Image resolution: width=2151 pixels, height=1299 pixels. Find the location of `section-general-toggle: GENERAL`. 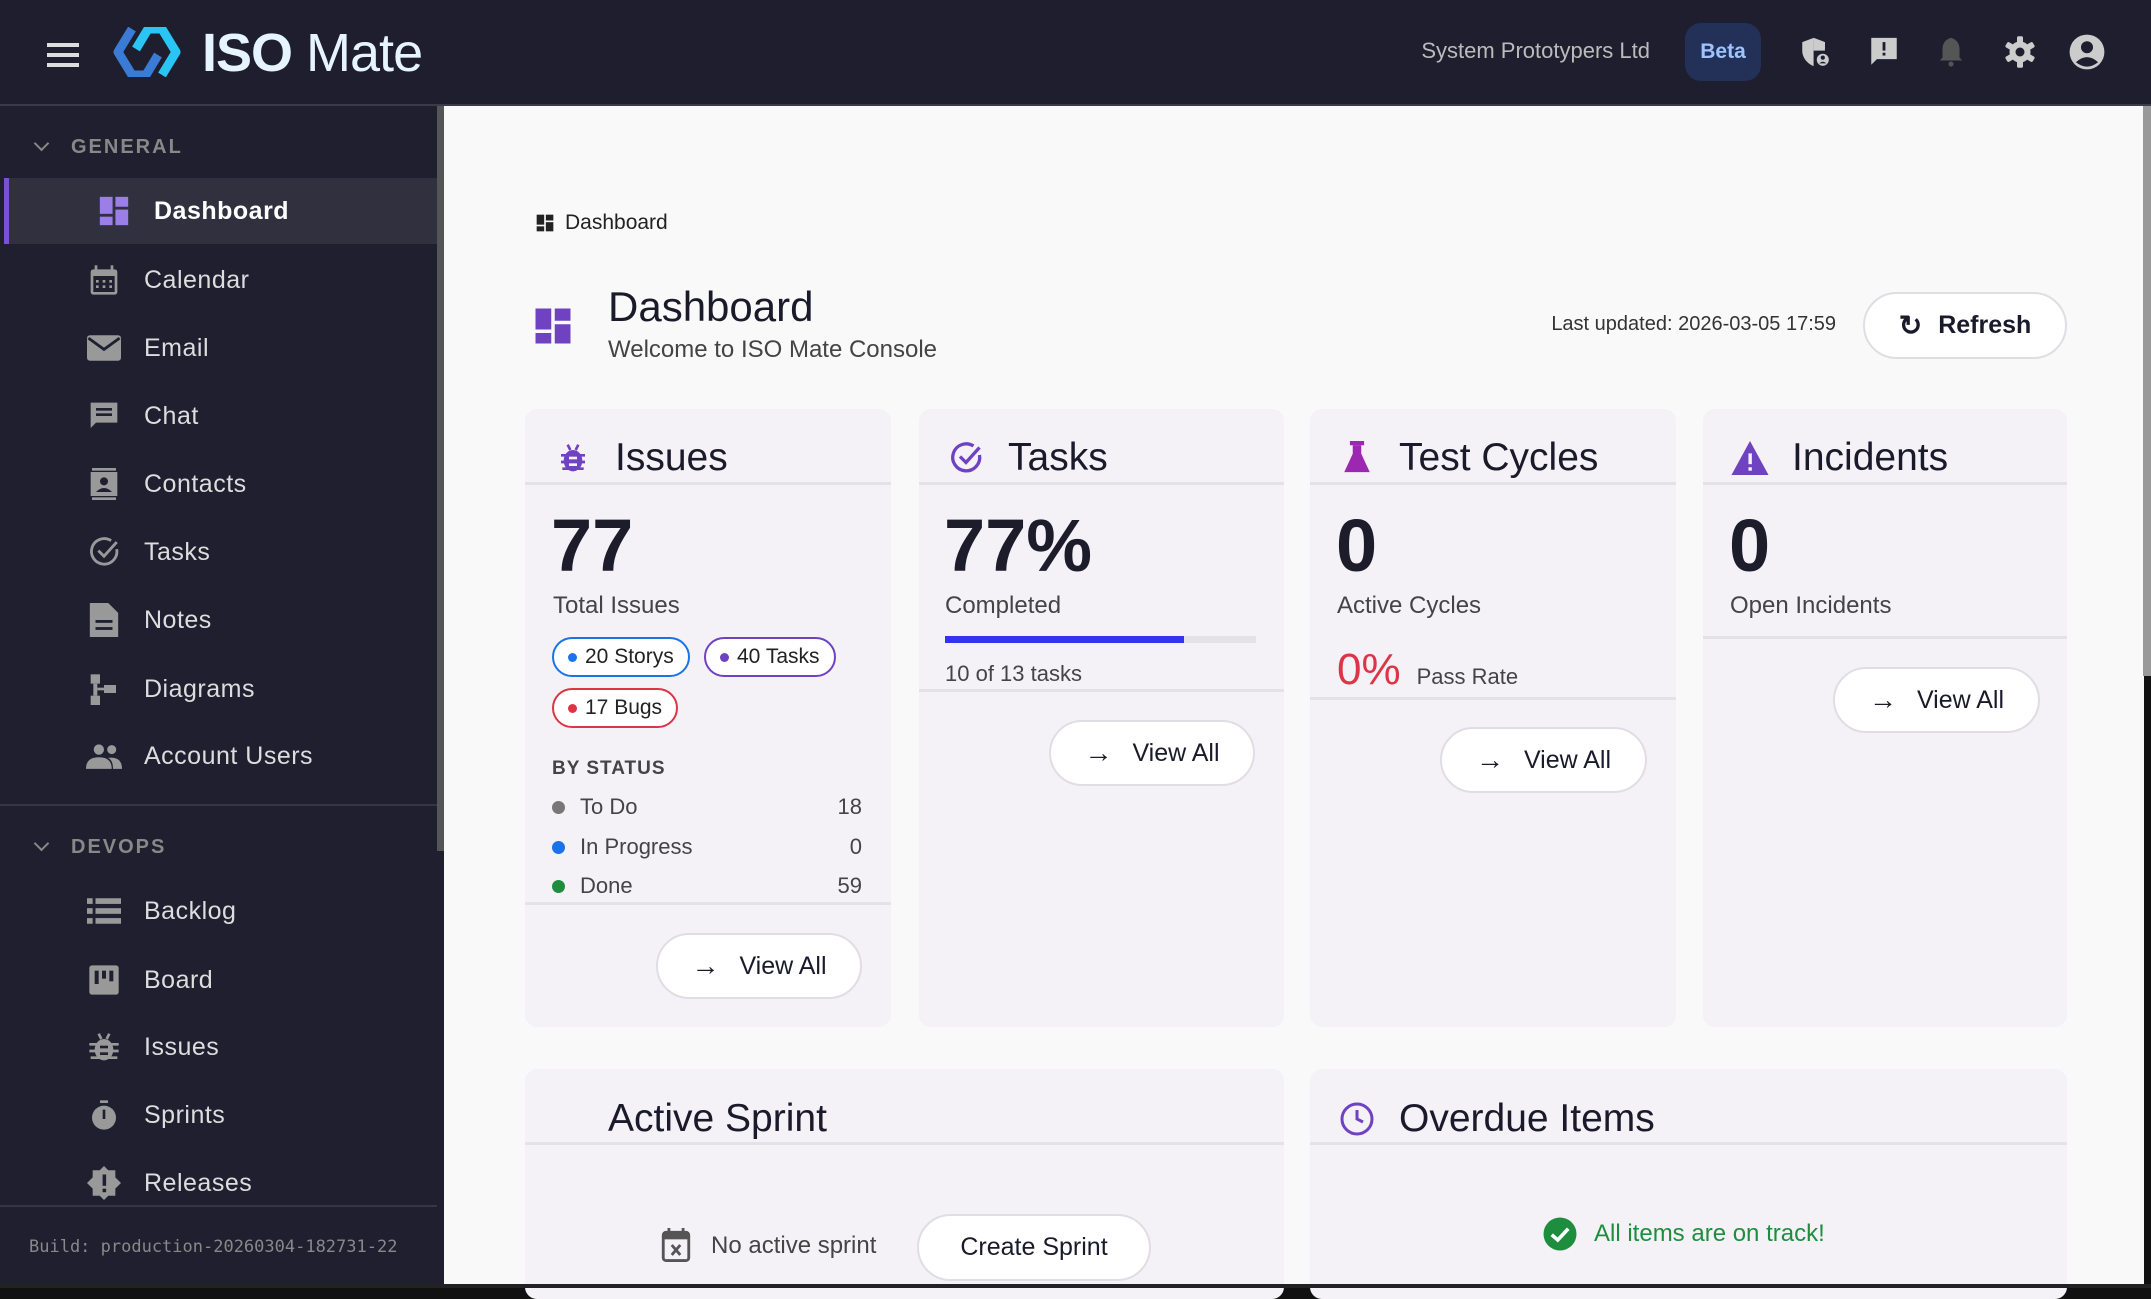

section-general-toggle: GENERAL is located at coordinates (108, 147).